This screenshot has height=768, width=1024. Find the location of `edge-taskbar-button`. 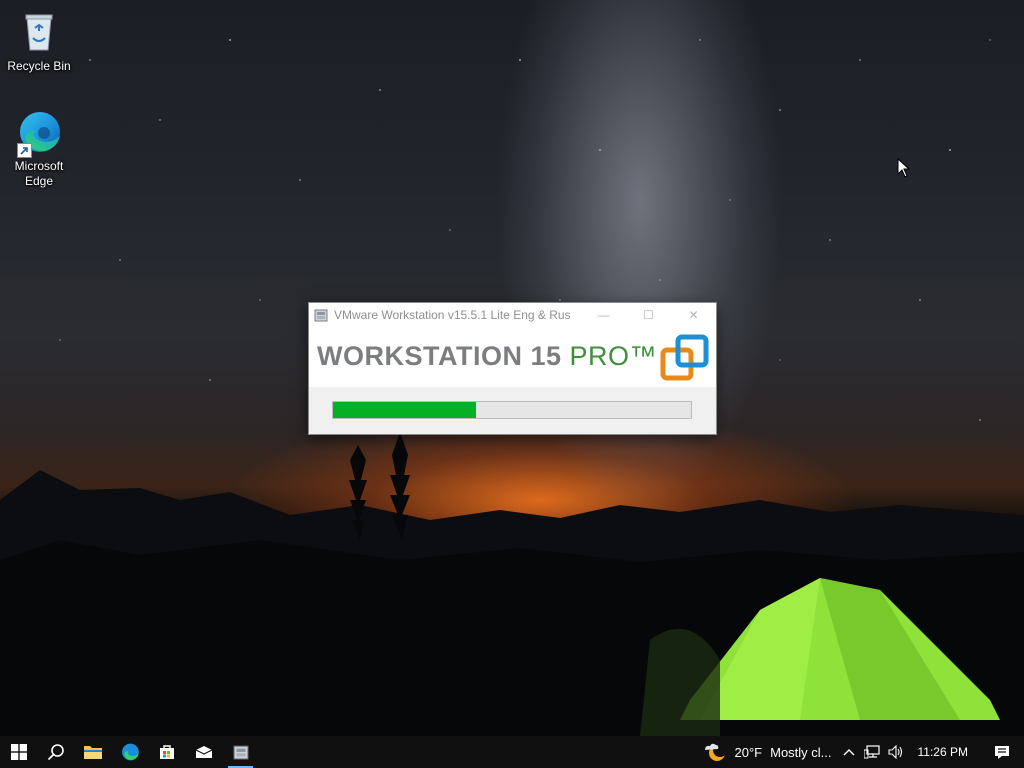

edge-taskbar-button is located at coordinates (129, 752).